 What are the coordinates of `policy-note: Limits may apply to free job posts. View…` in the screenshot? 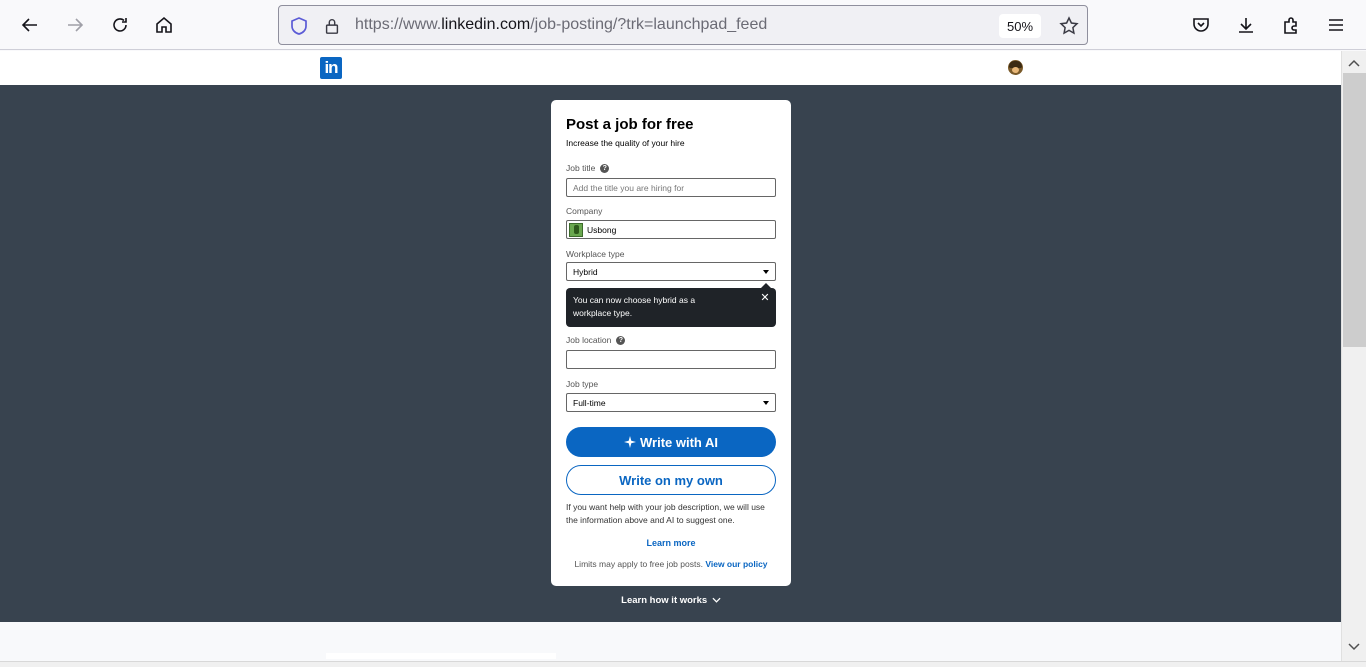 It's located at (671, 564).